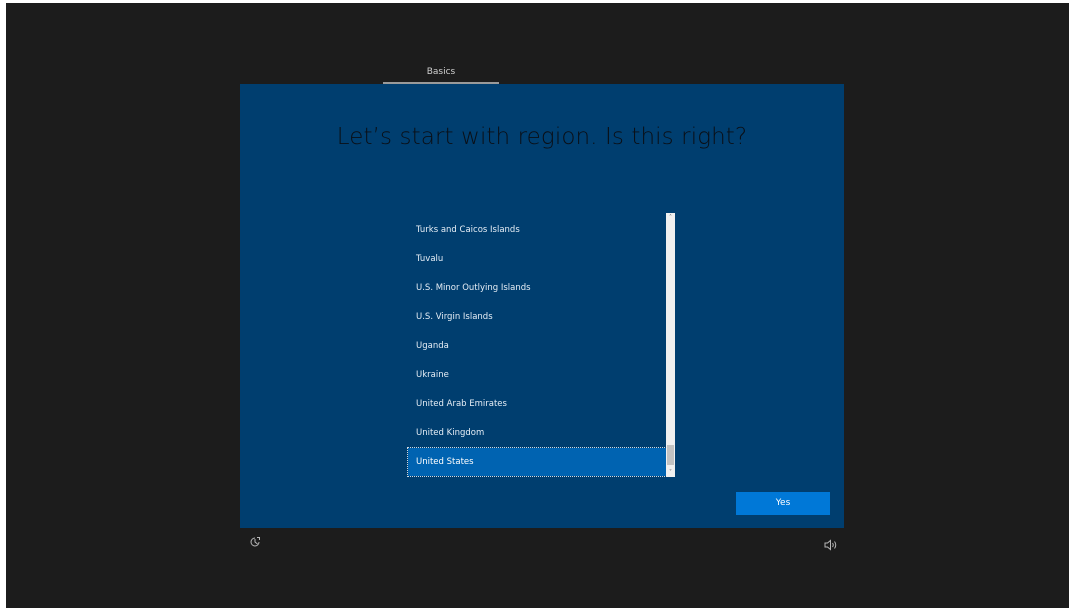 Image resolution: width=1071 pixels, height=610 pixels. Describe the element at coordinates (670, 455) in the screenshot. I see `scroll-thumb` at that location.